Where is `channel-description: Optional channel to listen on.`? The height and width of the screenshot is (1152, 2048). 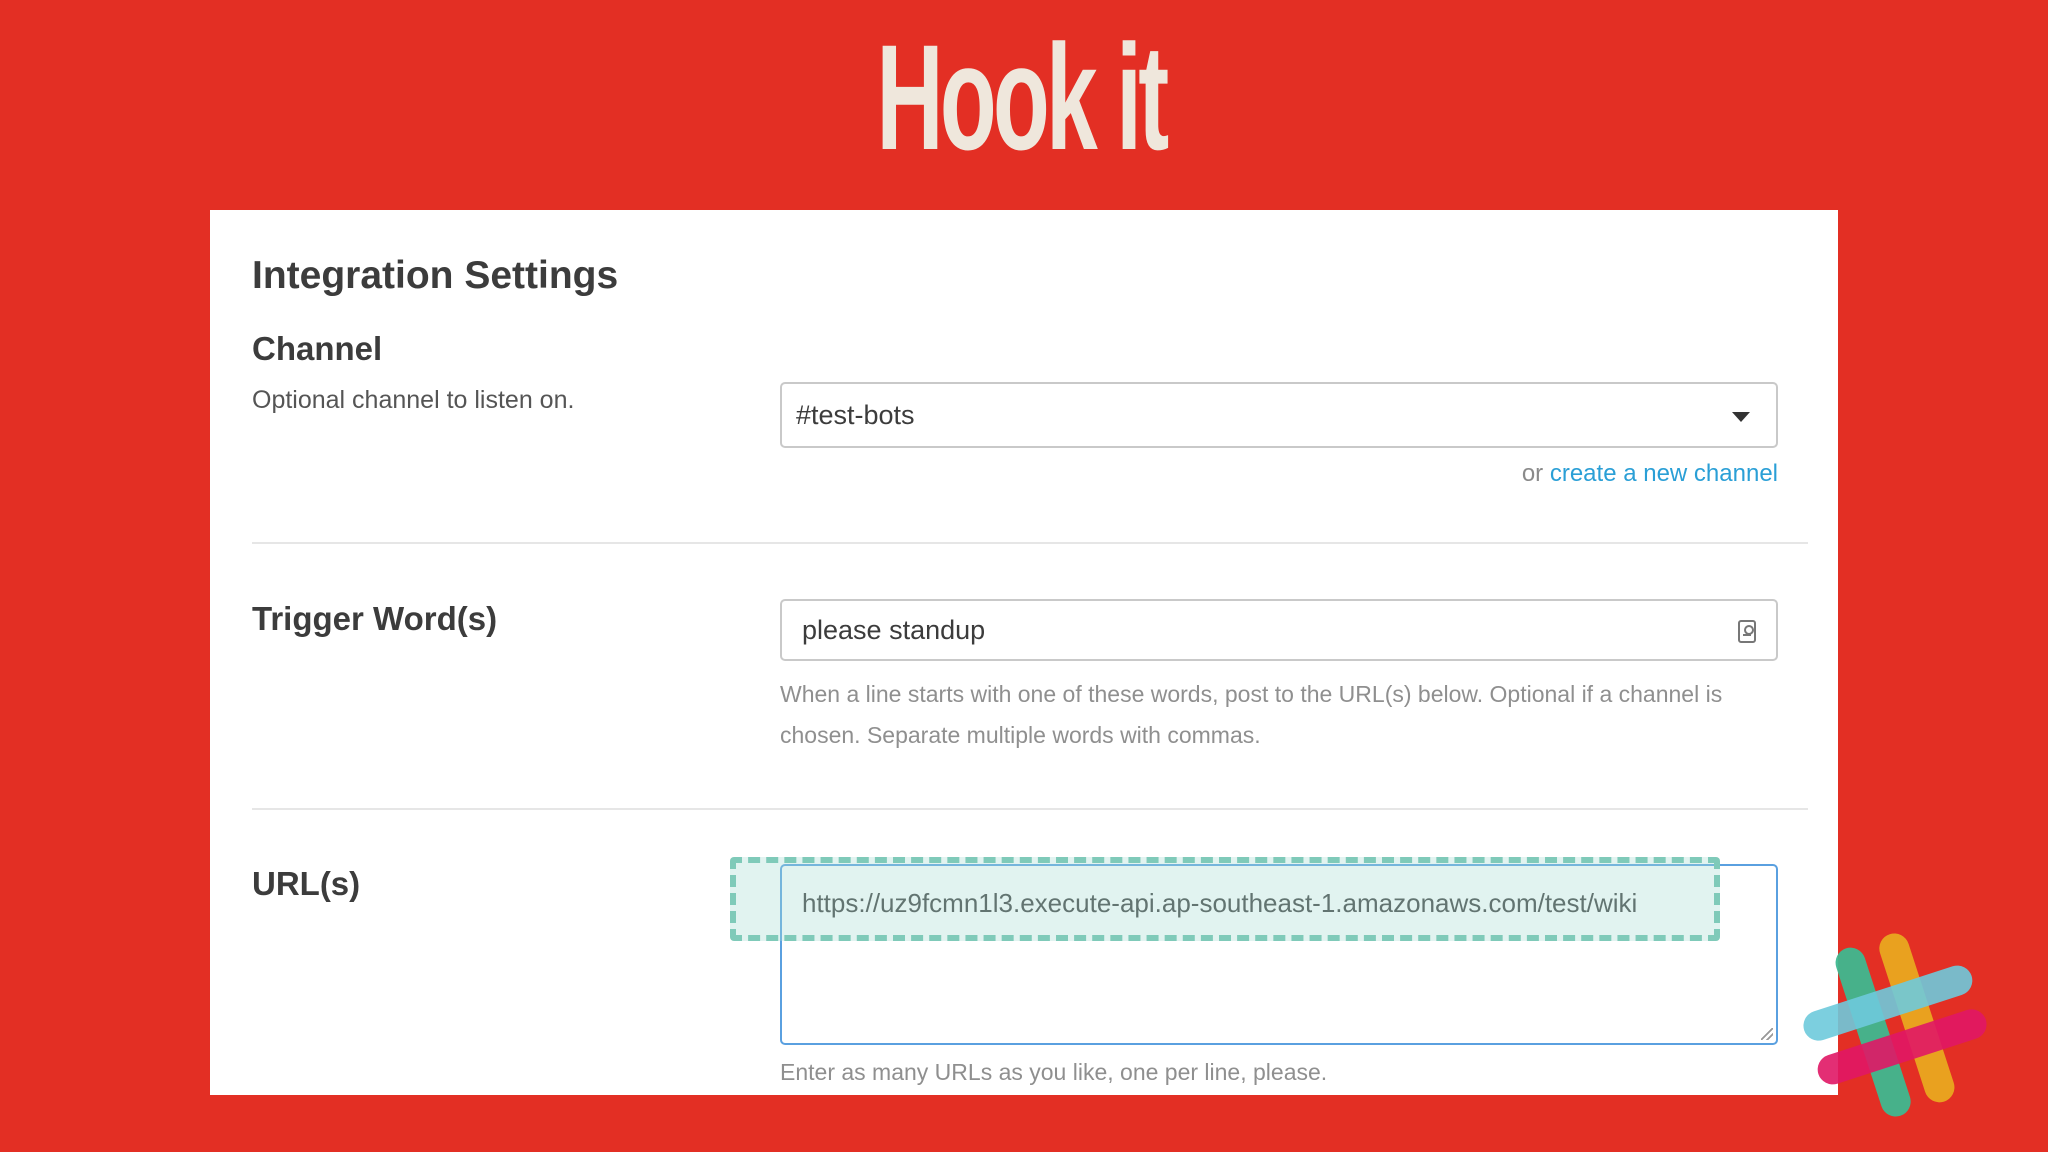 channel-description: Optional channel to listen on. is located at coordinates (413, 400).